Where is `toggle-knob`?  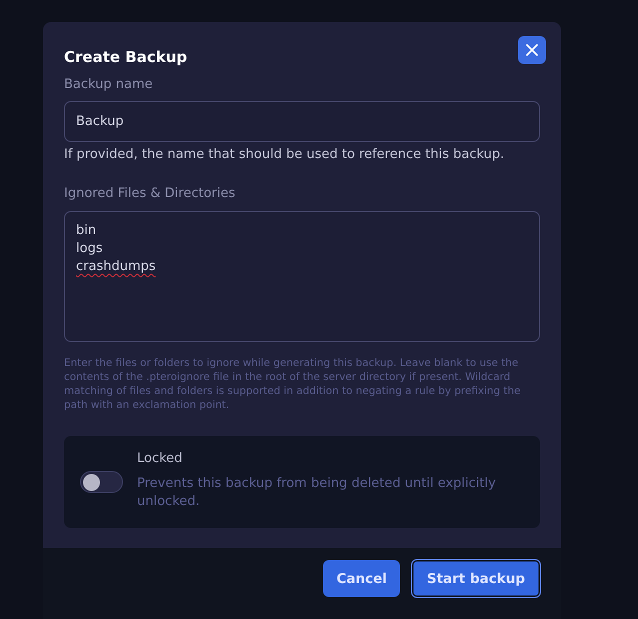 toggle-knob is located at coordinates (91, 482).